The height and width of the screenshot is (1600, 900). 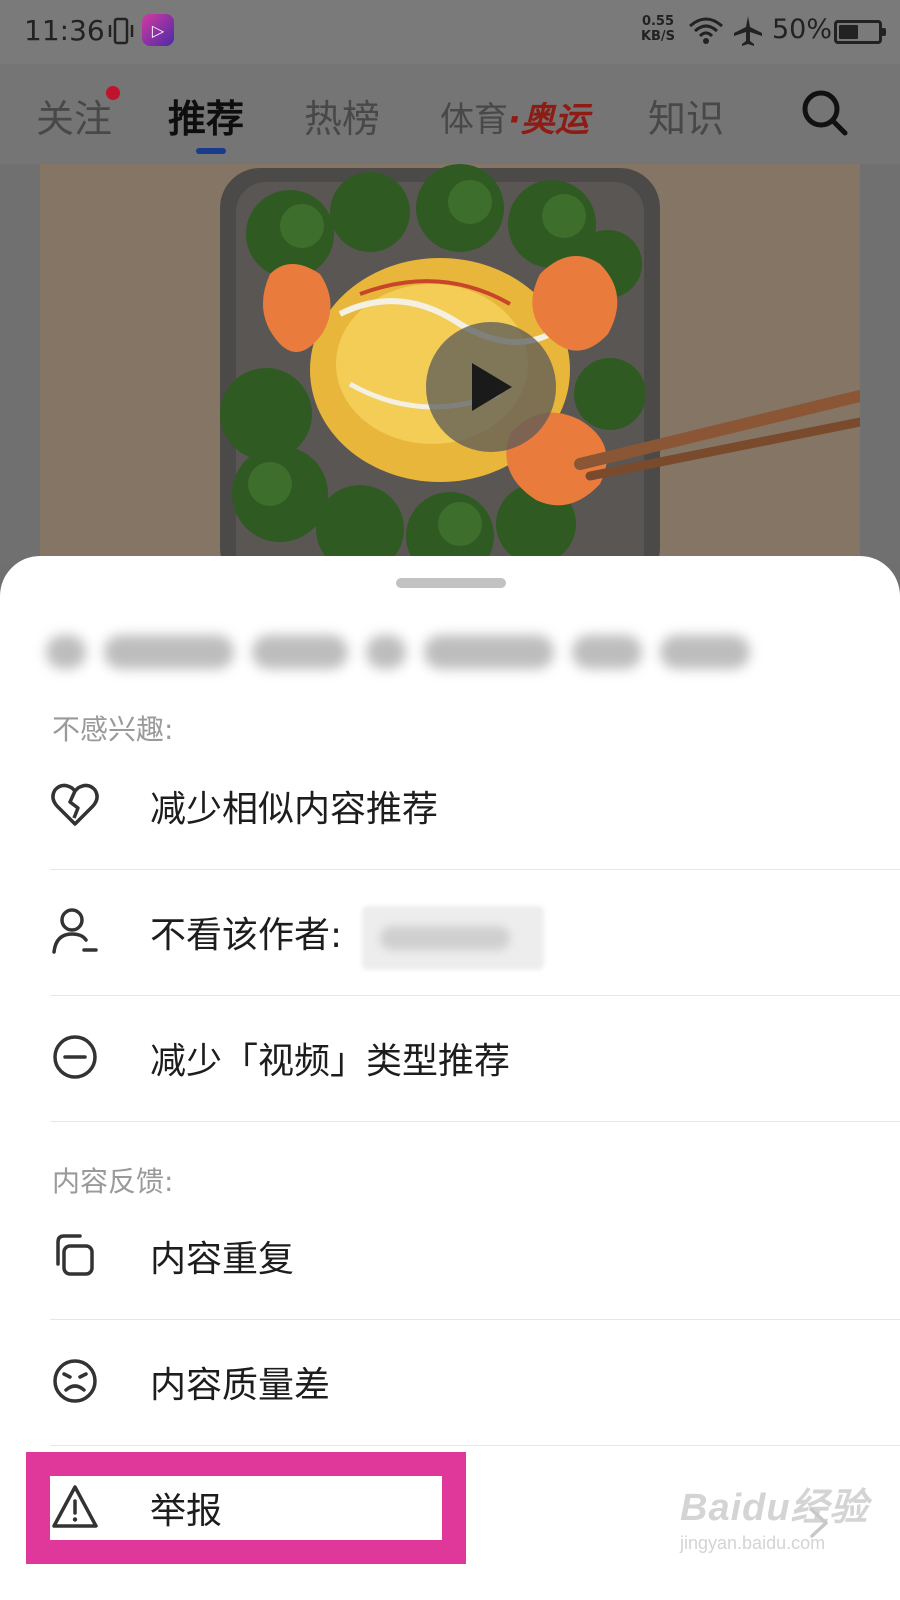 I want to click on net-speed: 0.55 KB/S, so click(x=658, y=29).